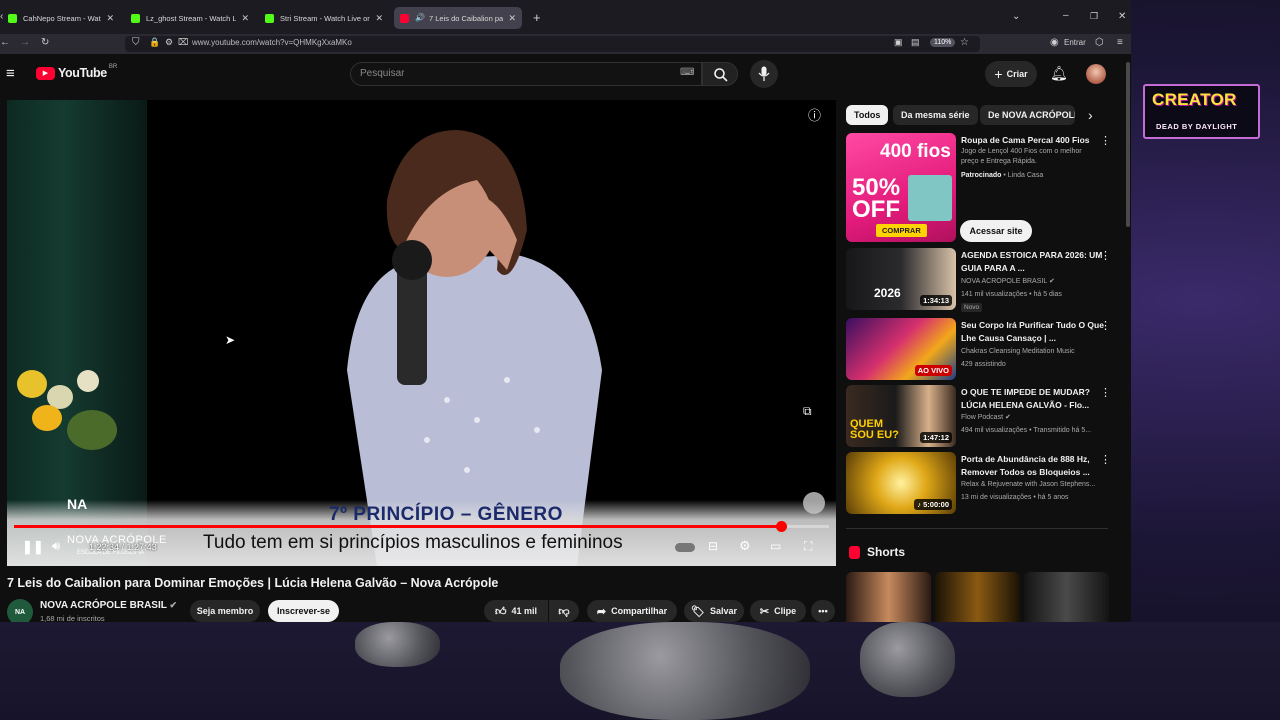  What do you see at coordinates (898, 42) in the screenshot?
I see `pip-icon: ▣` at bounding box center [898, 42].